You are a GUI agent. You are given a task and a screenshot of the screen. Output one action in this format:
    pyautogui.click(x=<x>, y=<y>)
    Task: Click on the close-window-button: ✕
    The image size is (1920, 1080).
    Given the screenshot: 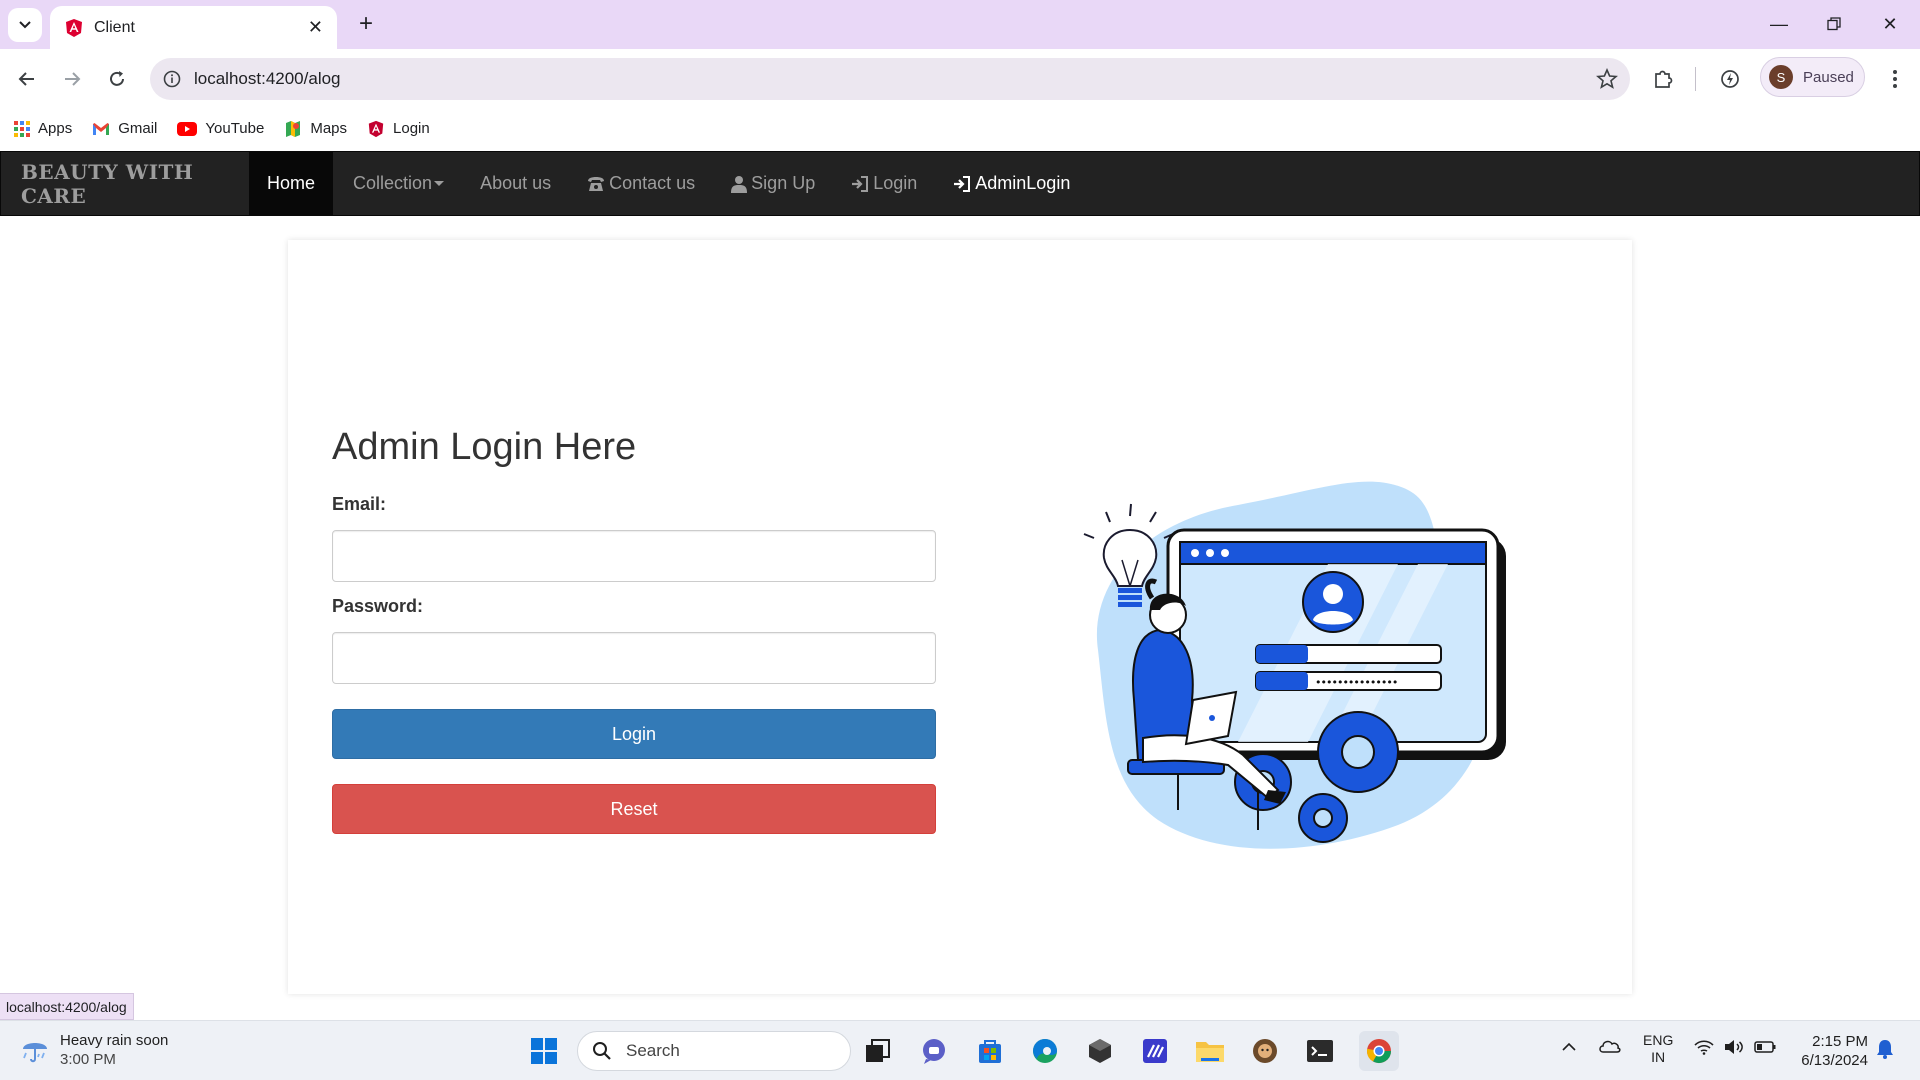 What is the action you would take?
    pyautogui.click(x=1890, y=24)
    